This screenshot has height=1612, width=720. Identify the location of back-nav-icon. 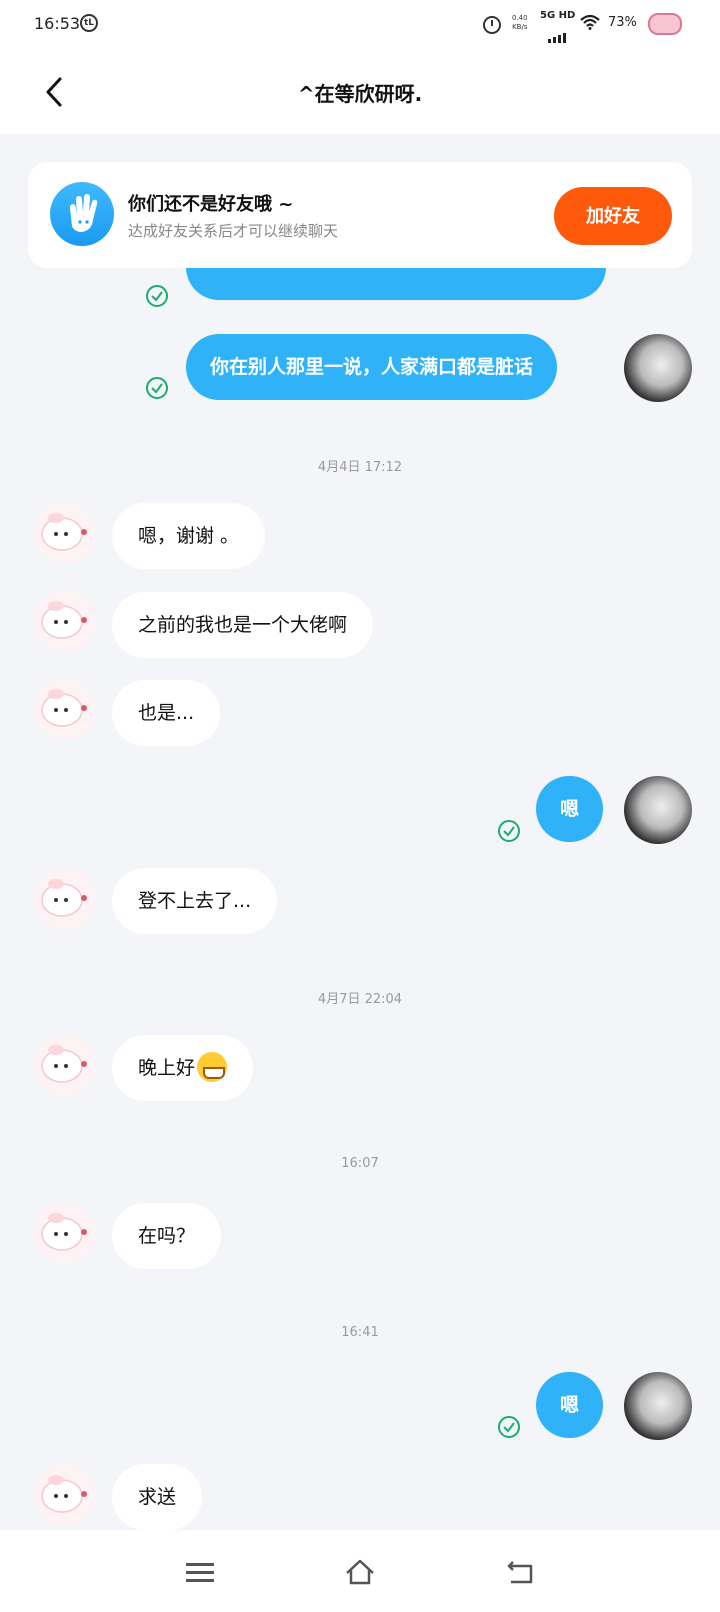
(521, 1572).